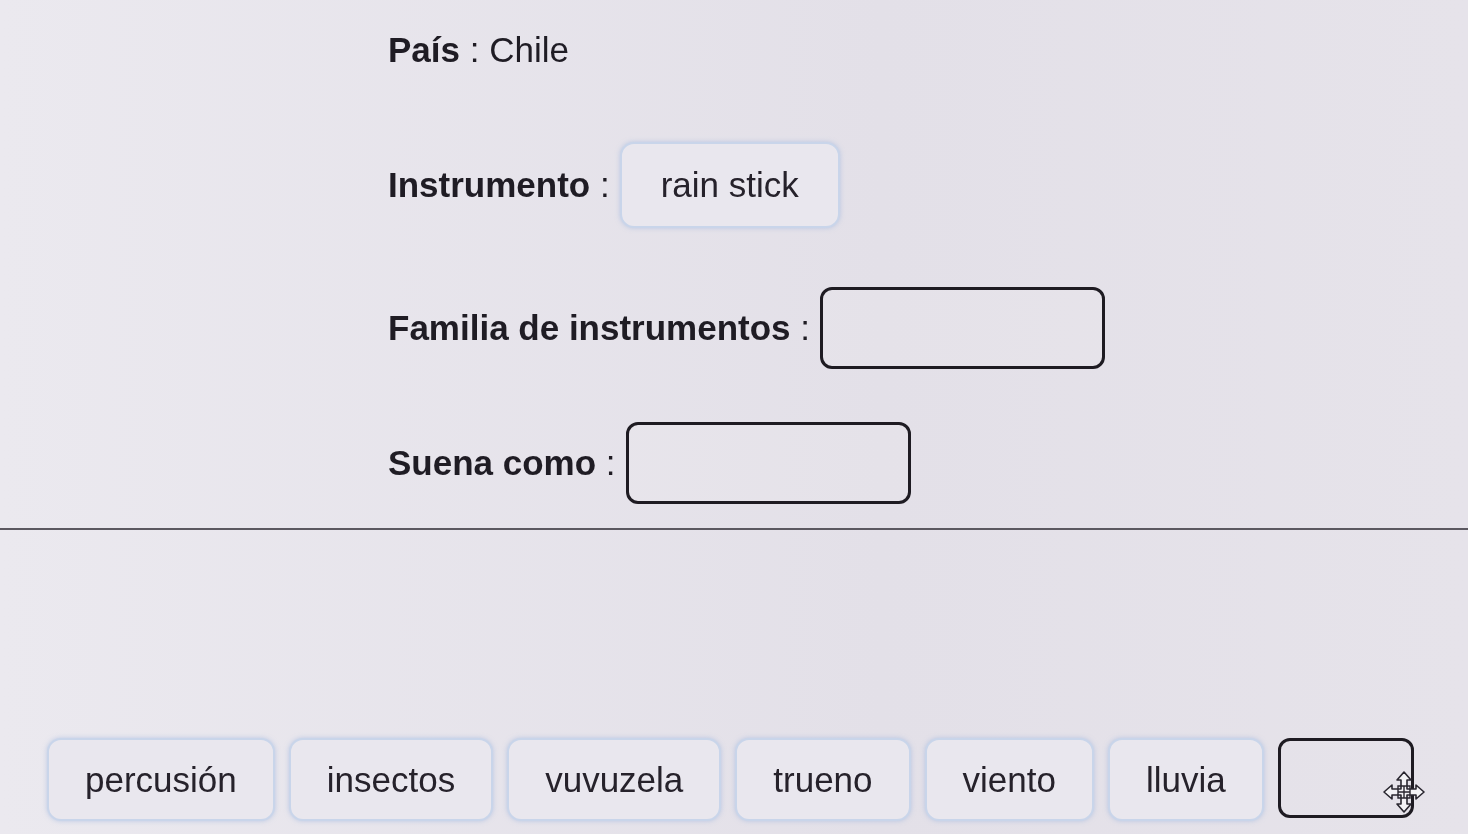 The image size is (1468, 834). Describe the element at coordinates (823, 779) in the screenshot. I see `word-tile: trueno` at that location.